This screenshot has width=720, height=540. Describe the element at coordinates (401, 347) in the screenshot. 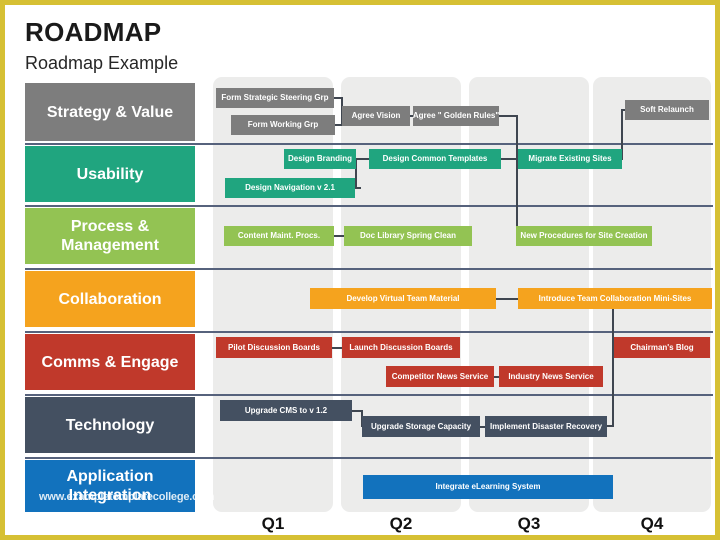

I see `task-box: Launch Discussion Boards` at that location.